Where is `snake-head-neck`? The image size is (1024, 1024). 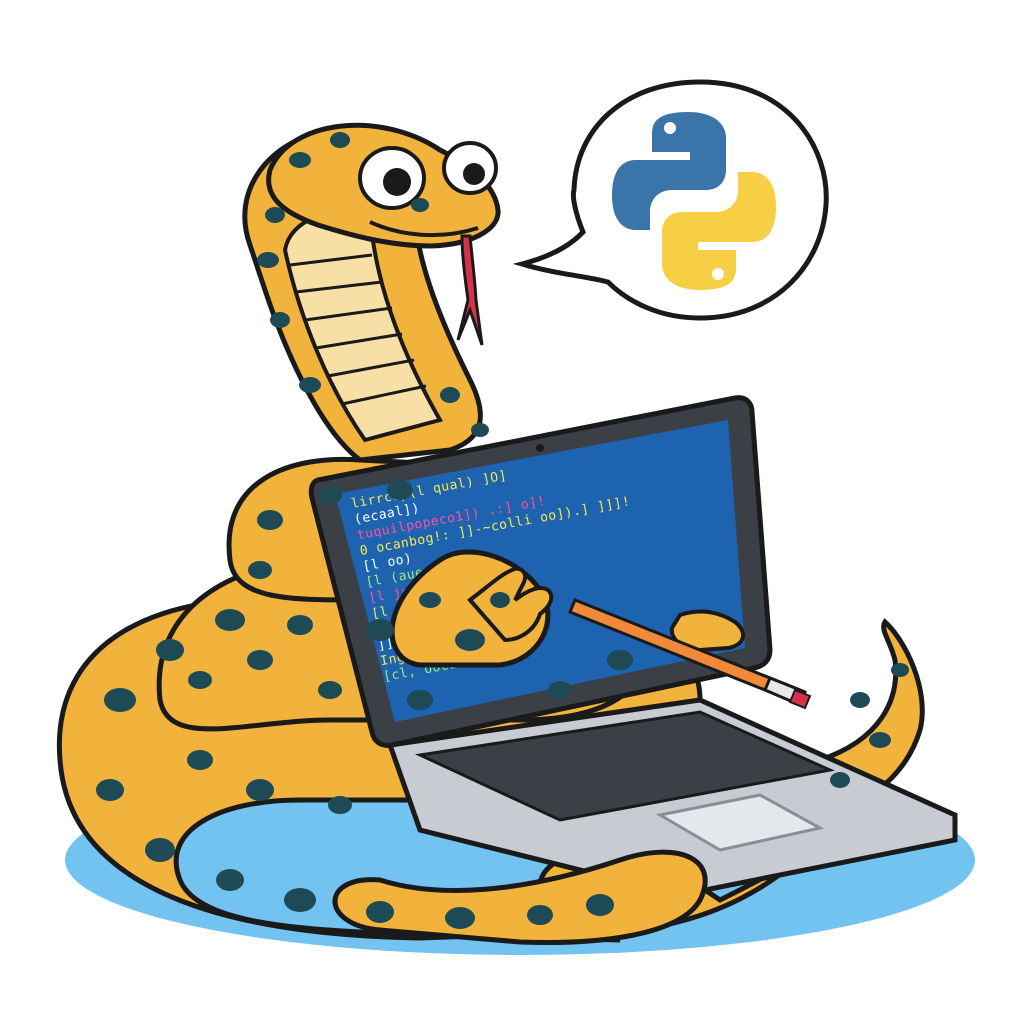
snake-head-neck is located at coordinates (371, 292).